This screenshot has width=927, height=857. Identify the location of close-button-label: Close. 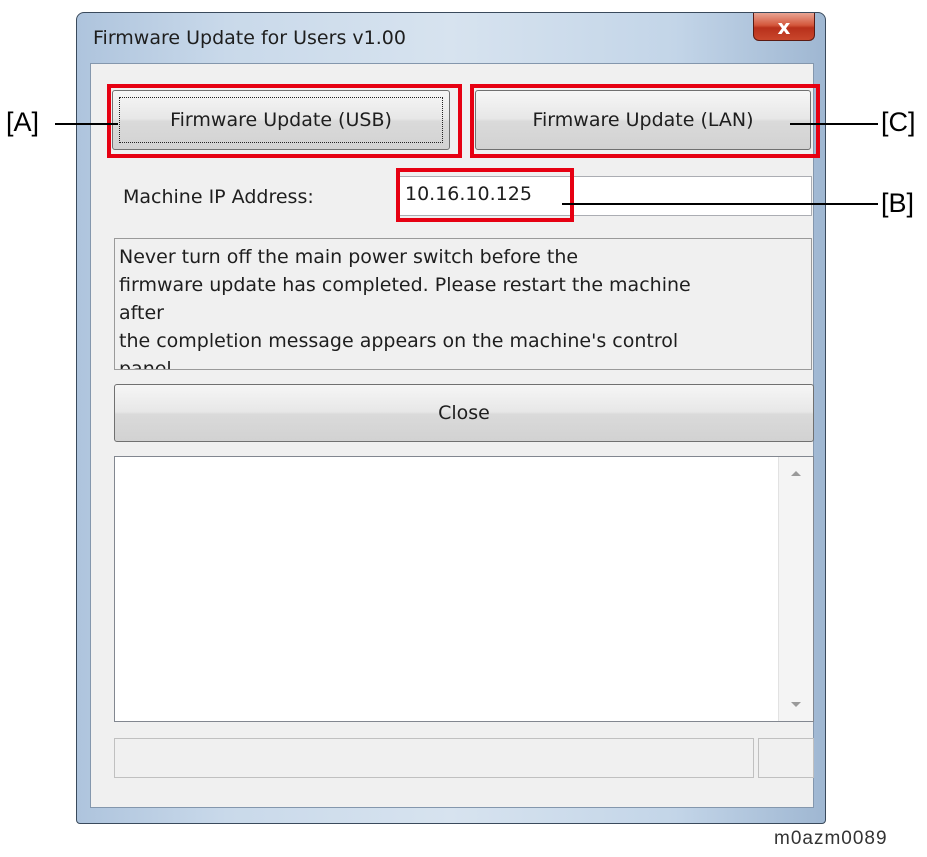
(464, 413).